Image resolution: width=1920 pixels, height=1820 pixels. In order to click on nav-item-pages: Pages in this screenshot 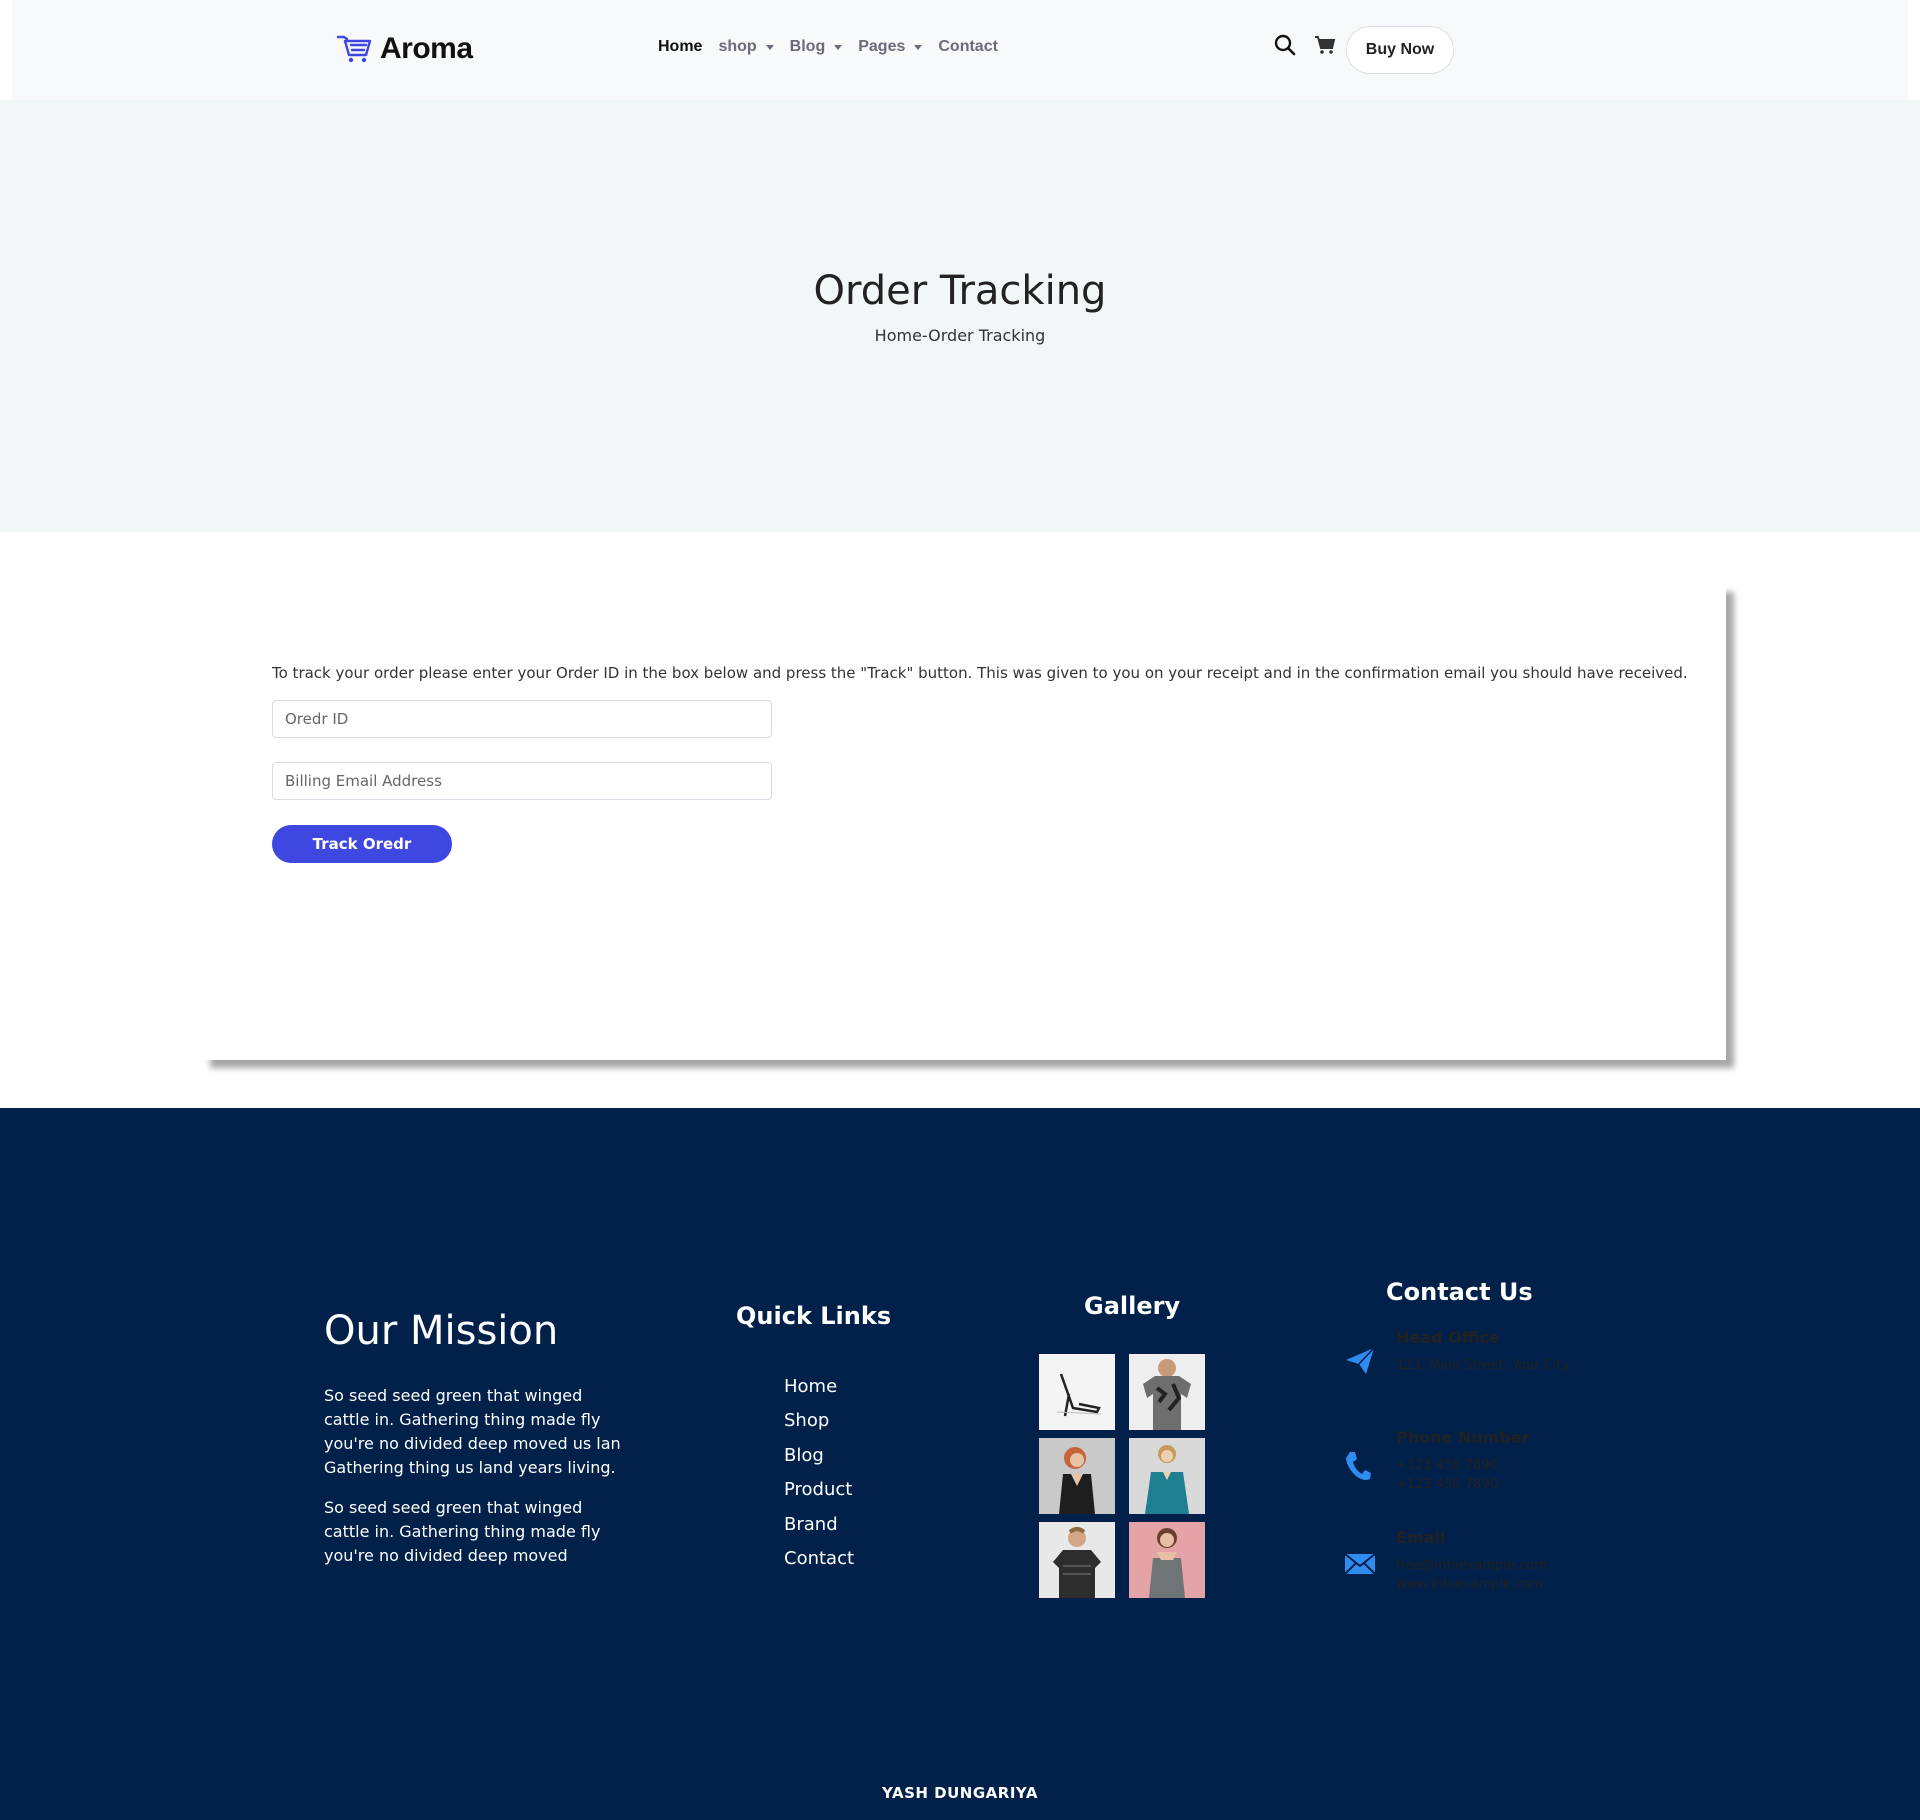, I will do `click(890, 47)`.